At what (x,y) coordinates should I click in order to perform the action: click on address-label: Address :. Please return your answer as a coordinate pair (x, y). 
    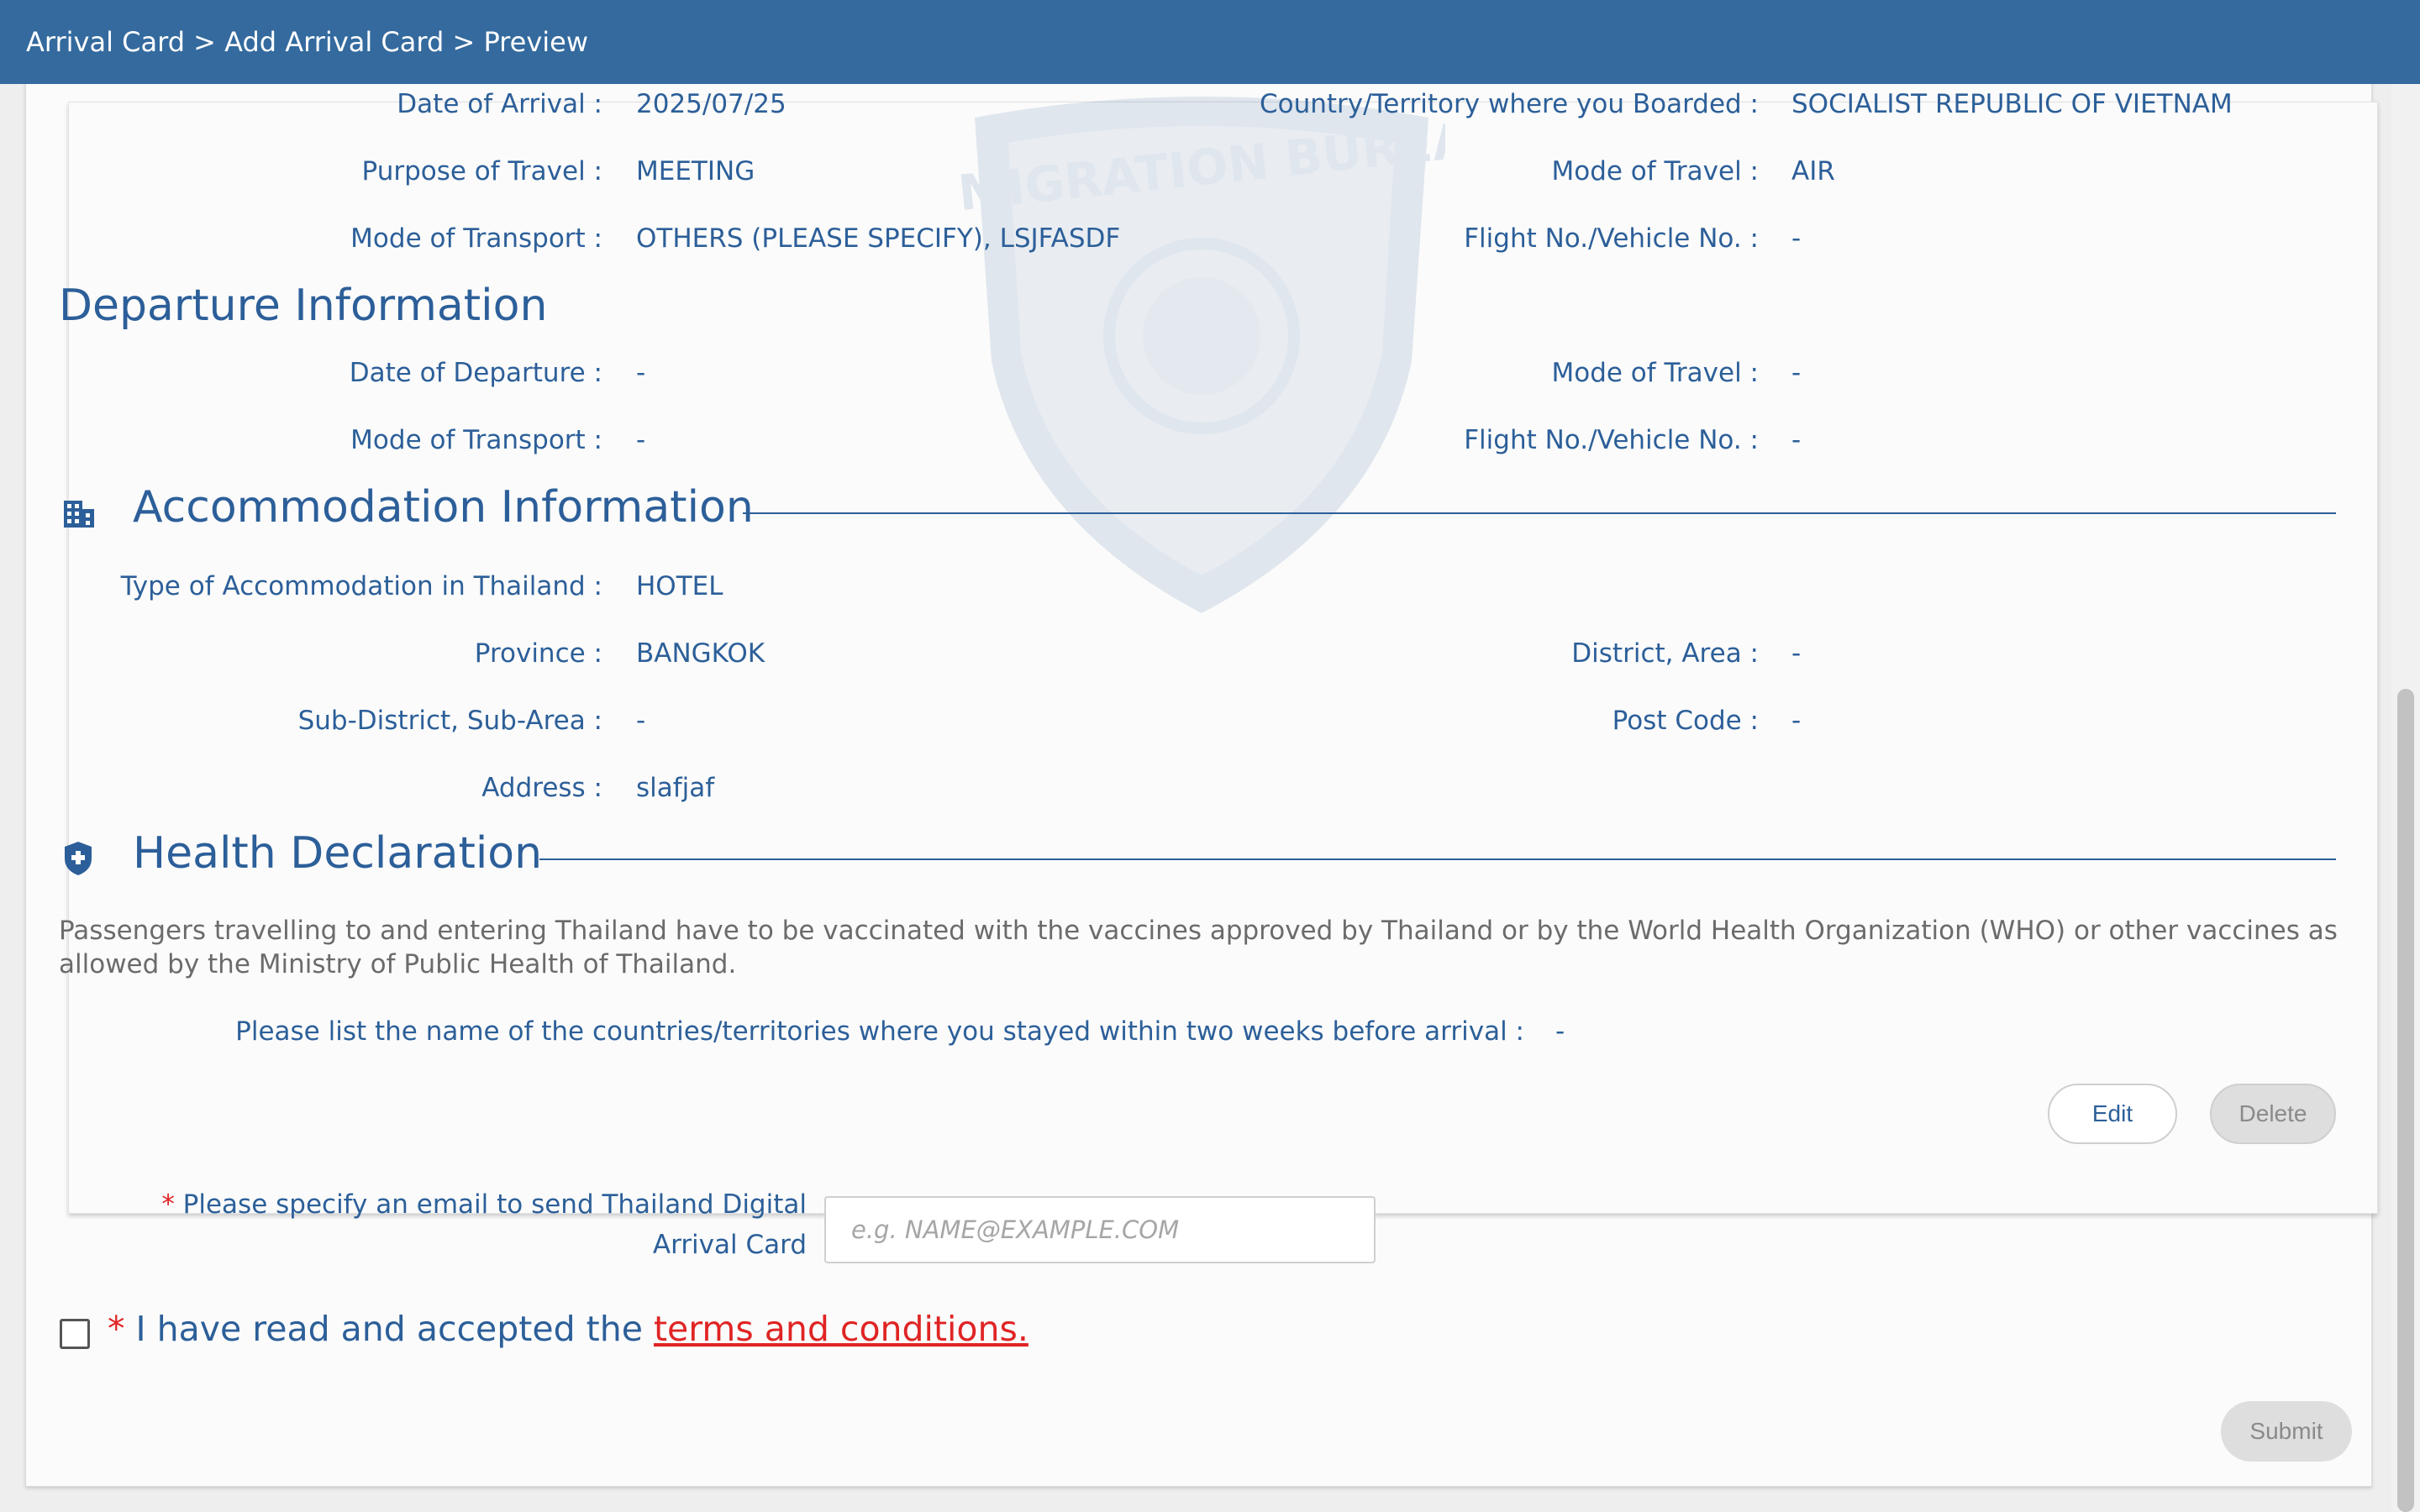
    Looking at the image, I should click on (541, 788).